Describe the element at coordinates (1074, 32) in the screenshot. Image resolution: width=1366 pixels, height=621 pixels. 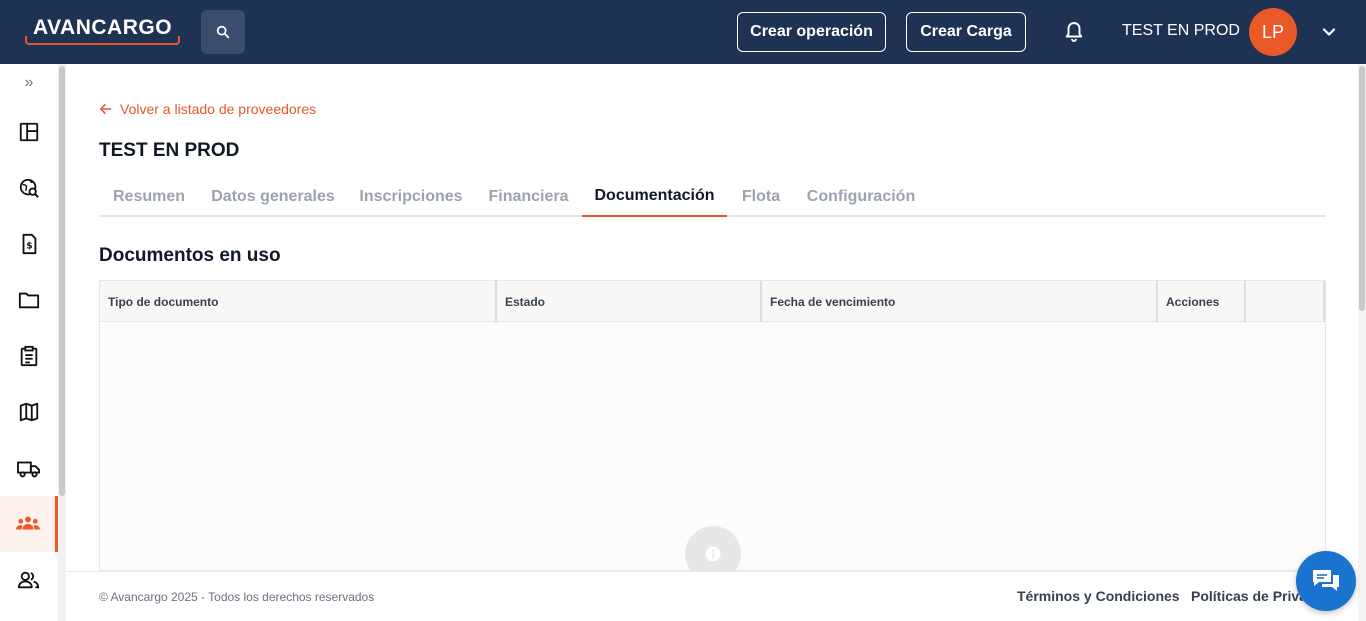
I see `notifications-bell-icon` at that location.